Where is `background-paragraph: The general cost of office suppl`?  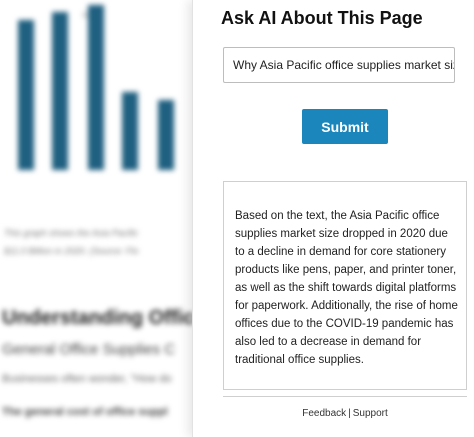
background-paragraph: The general cost of office suppl is located at coordinates (85, 412).